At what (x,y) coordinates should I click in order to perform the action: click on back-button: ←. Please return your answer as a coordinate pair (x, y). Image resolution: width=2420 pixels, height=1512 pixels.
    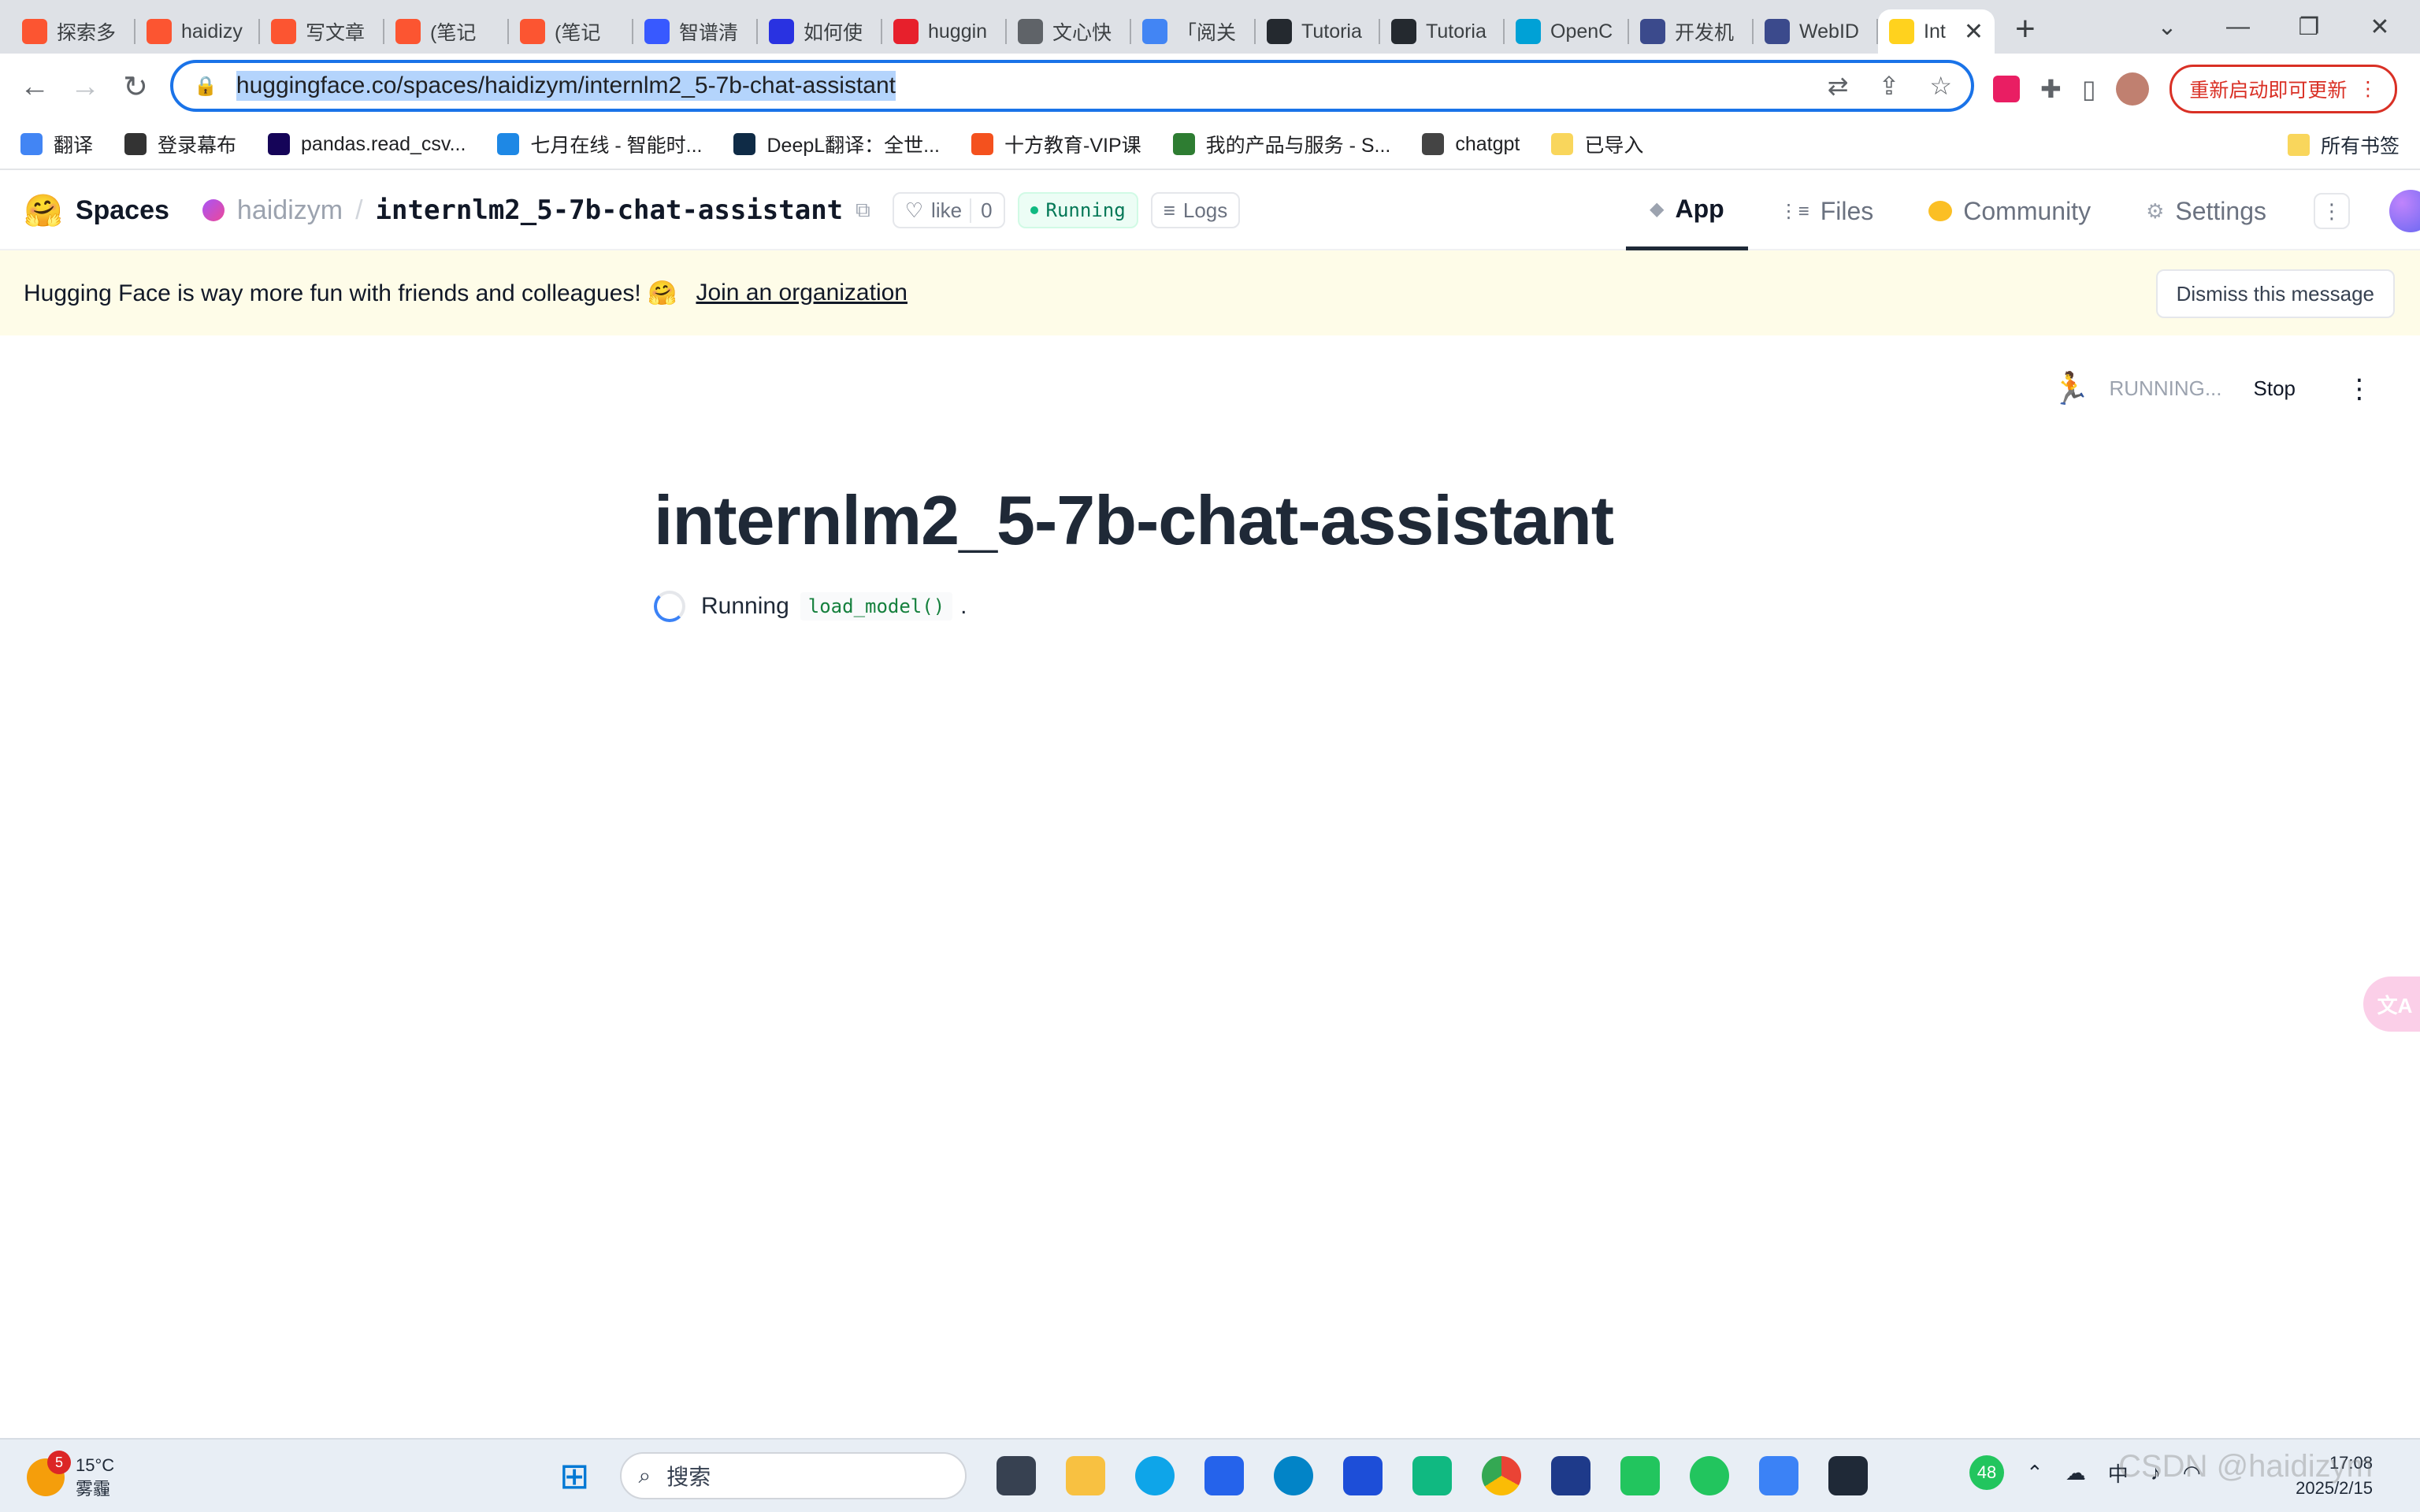
    Looking at the image, I should click on (34, 87).